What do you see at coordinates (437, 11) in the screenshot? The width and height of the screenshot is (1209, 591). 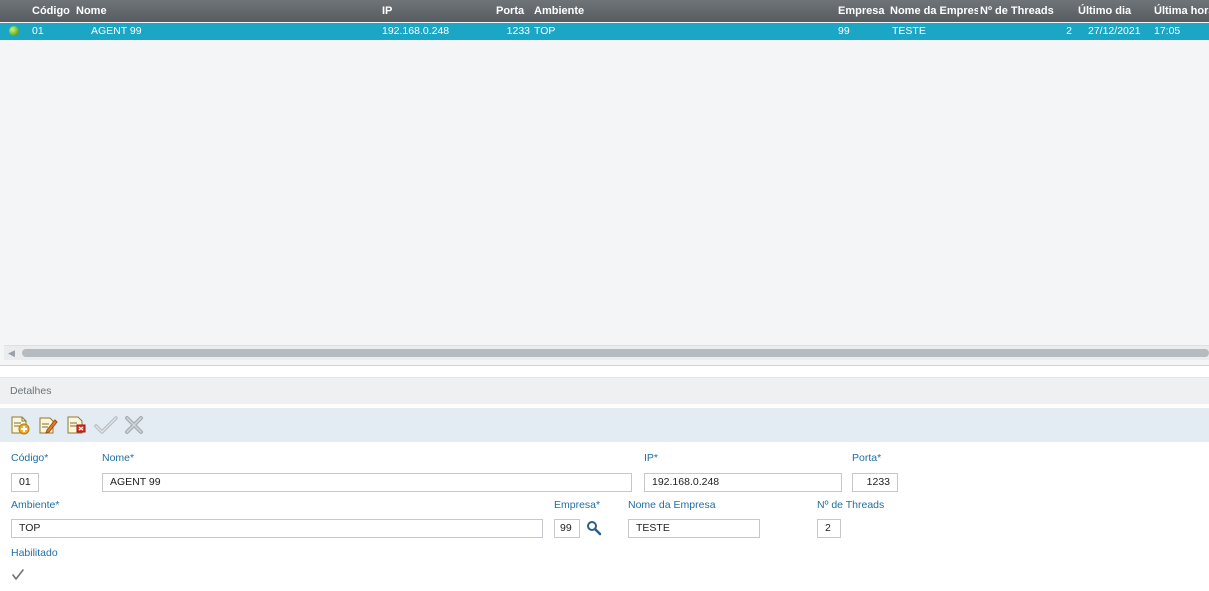 I see `column-header-ip: IP` at bounding box center [437, 11].